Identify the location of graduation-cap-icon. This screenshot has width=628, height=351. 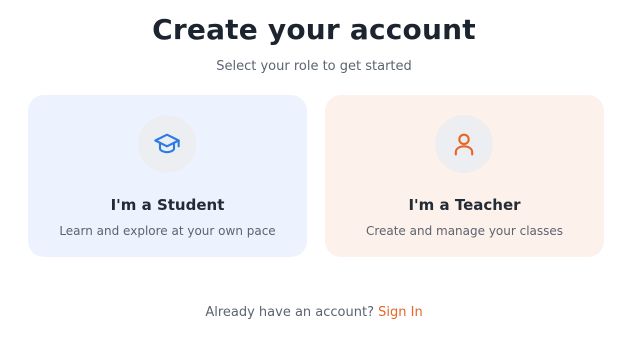
(167, 143).